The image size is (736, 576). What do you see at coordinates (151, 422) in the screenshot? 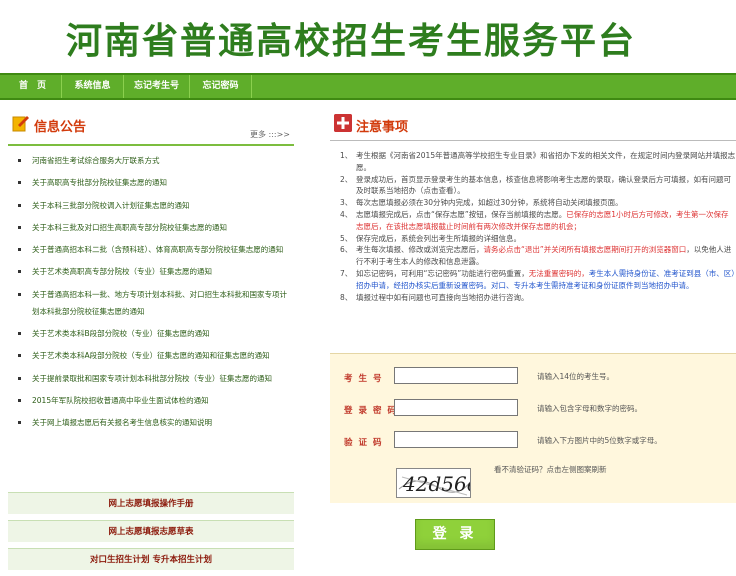
I see `notice-item: 关于网上填报志愿后有关报名考生信息核实的通知说明` at bounding box center [151, 422].